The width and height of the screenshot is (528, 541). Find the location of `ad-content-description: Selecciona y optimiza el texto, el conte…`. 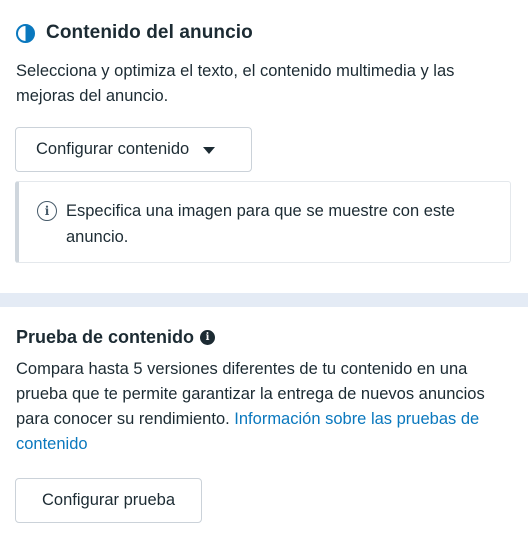

ad-content-description: Selecciona y optimiza el texto, el conte… is located at coordinates (235, 83).